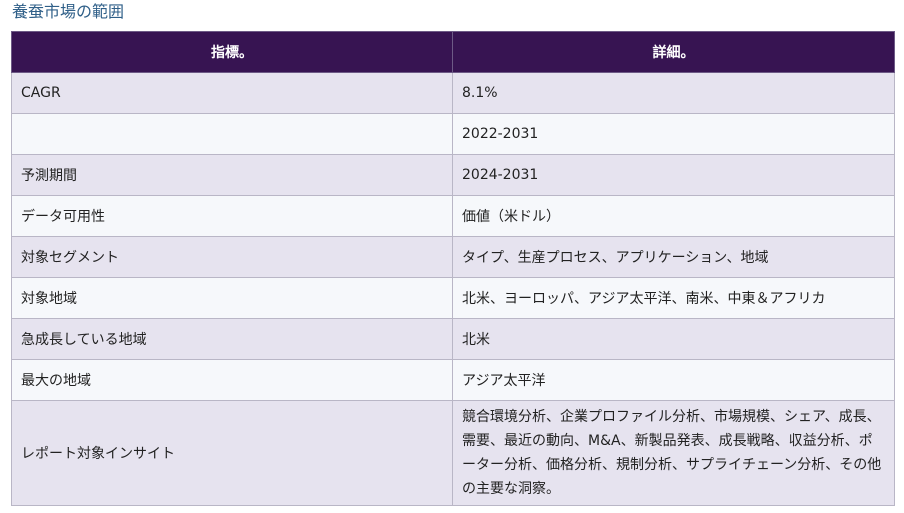 The width and height of the screenshot is (904, 513). What do you see at coordinates (673, 298) in the screenshot?
I see `row-detail-regions: 北米、ヨーロッパ、アジア太平洋、南米、中東＆アフリカ` at bounding box center [673, 298].